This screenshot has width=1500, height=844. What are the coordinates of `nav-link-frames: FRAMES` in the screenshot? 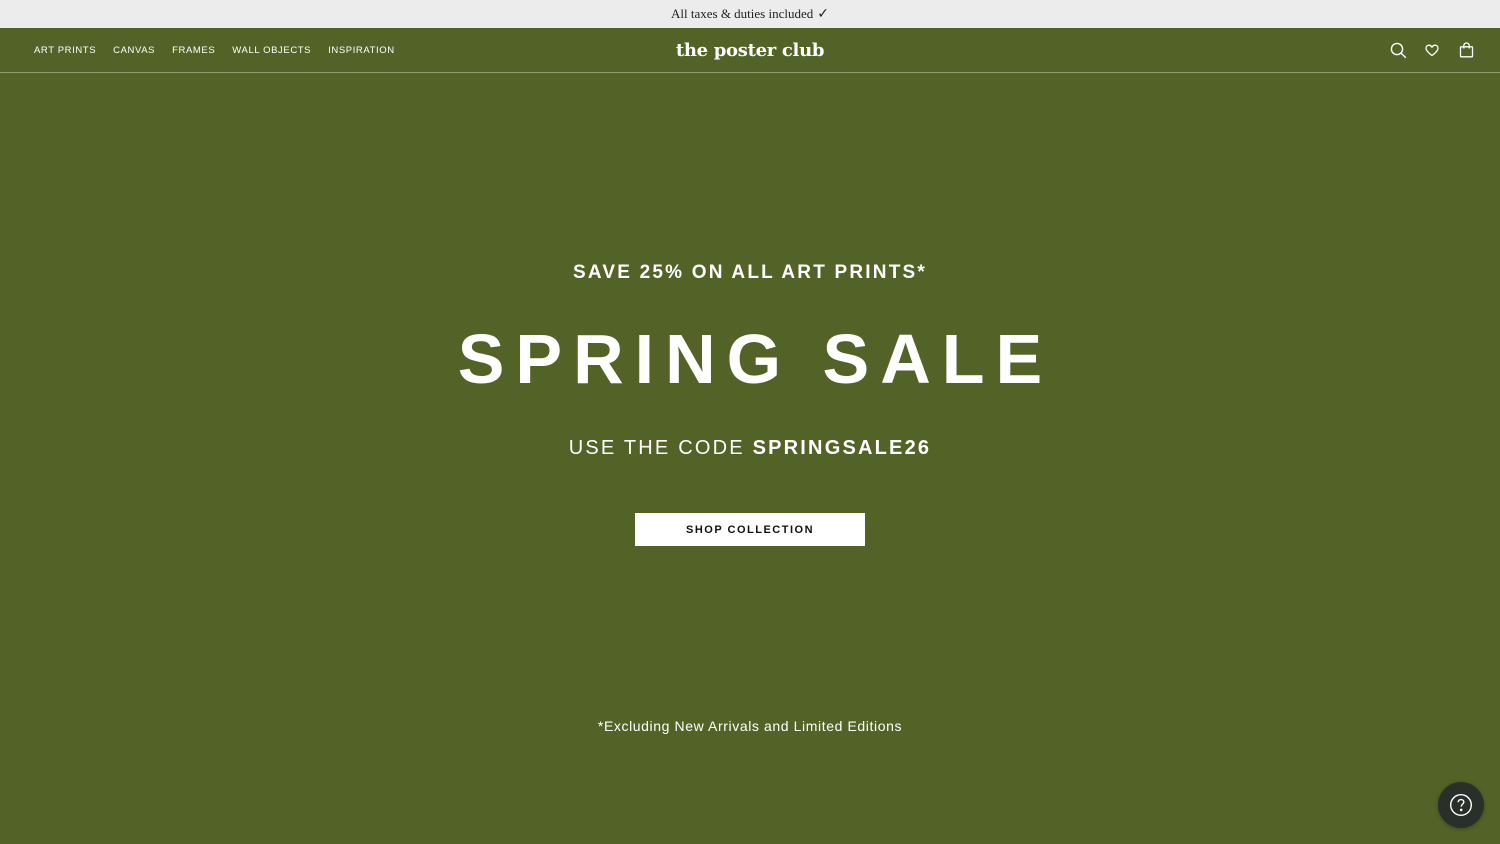 It's located at (193, 50).